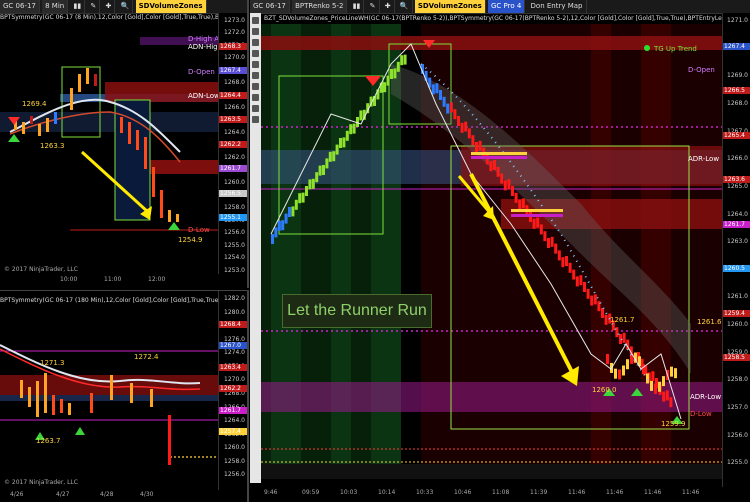  I want to click on zone-red, so click(109, 385).